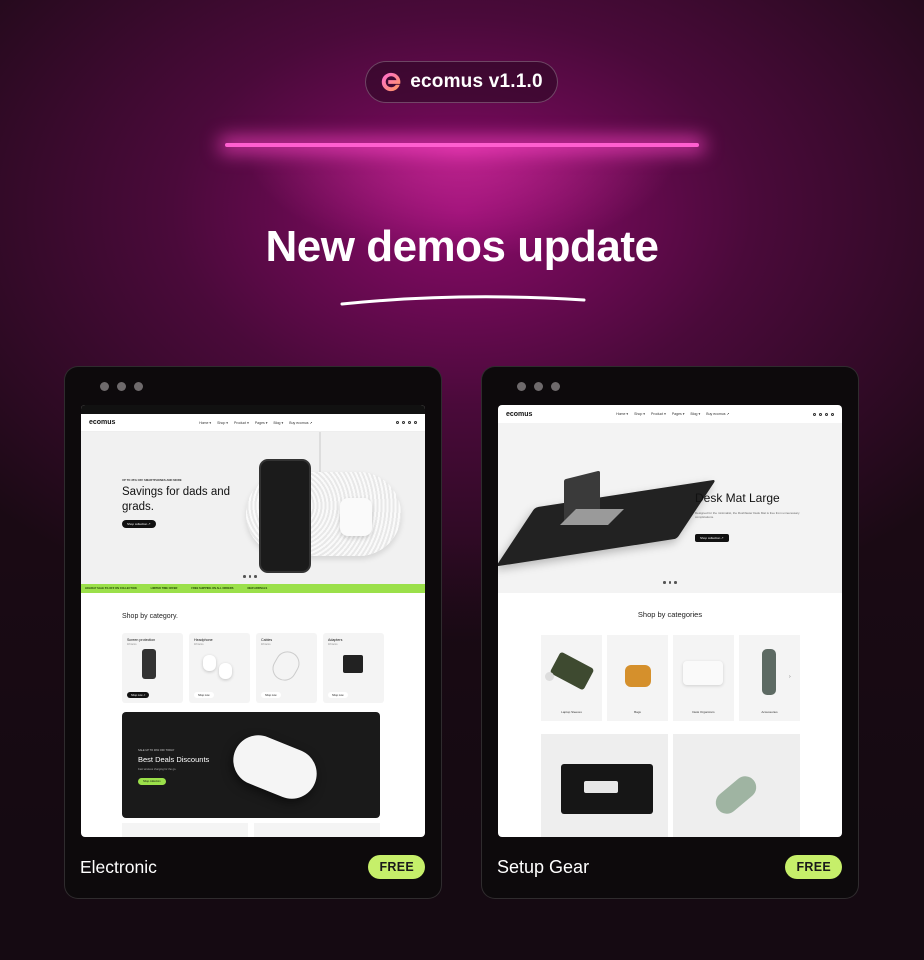 Image resolution: width=924 pixels, height=960 pixels. Describe the element at coordinates (601, 787) in the screenshot. I see `keyboard-image` at that location.